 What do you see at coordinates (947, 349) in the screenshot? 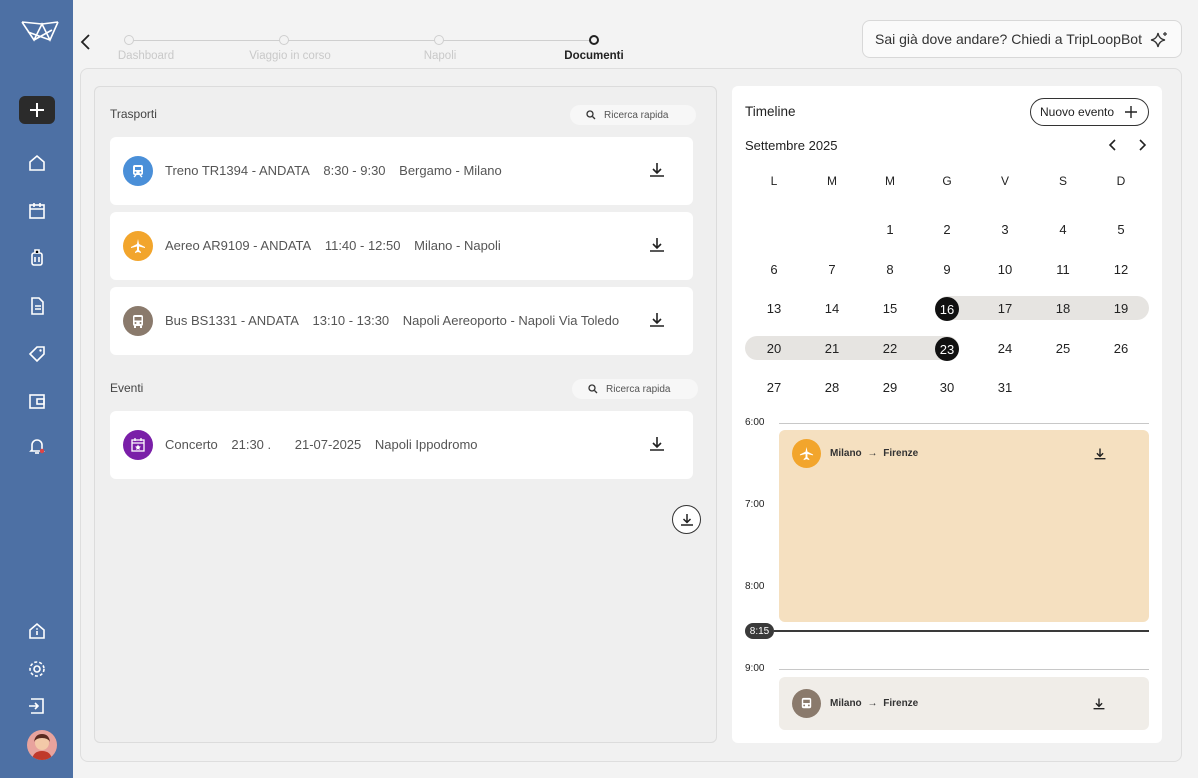
I see `calendar-day-selected: 23` at bounding box center [947, 349].